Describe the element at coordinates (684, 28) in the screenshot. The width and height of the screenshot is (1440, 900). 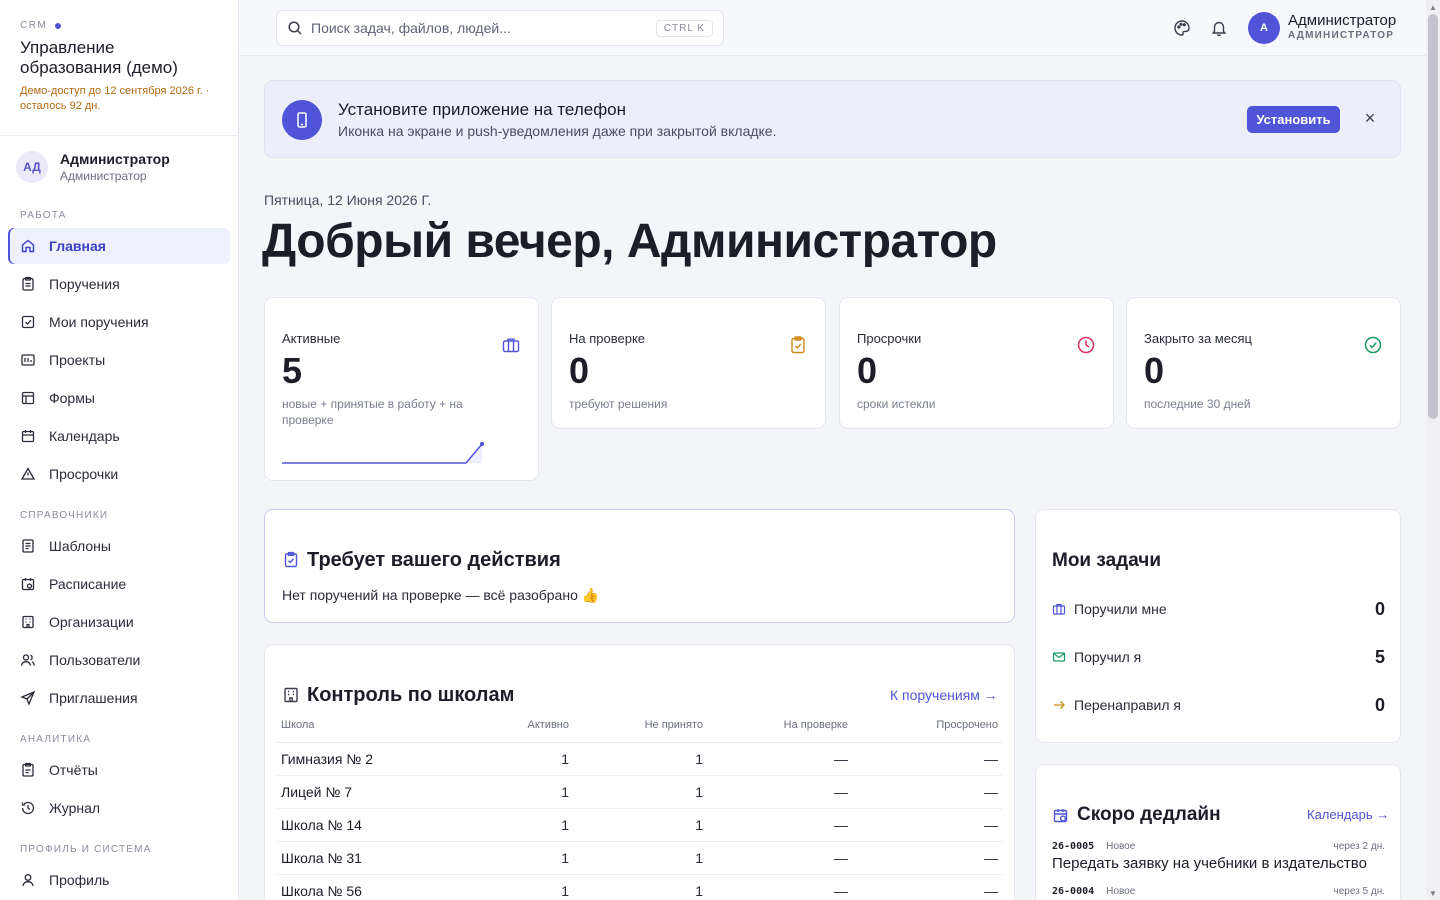
I see `search-shortcut: CTRL K` at that location.